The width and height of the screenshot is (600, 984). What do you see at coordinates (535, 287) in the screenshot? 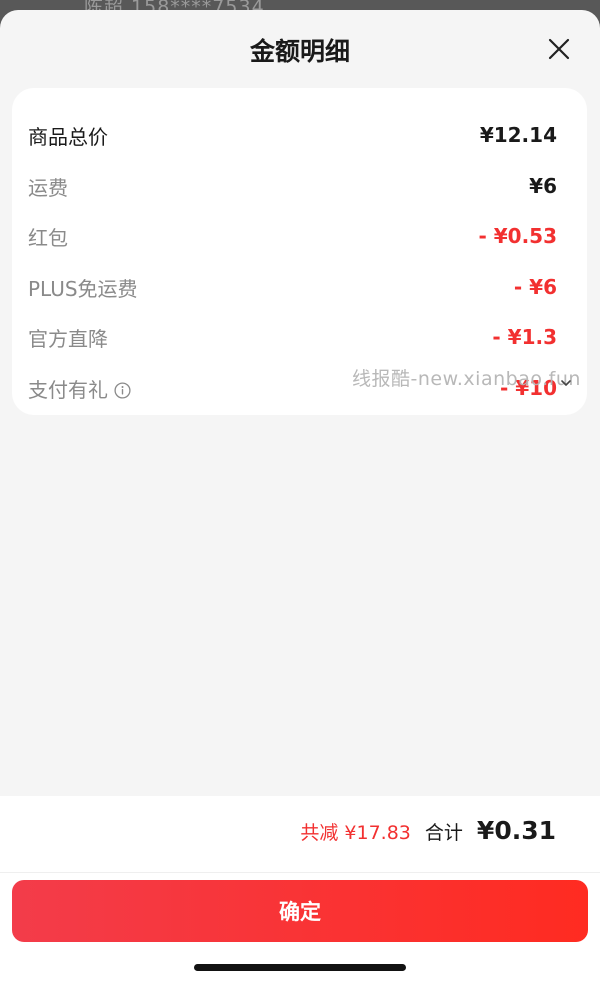
I see `row-value: - ¥6` at bounding box center [535, 287].